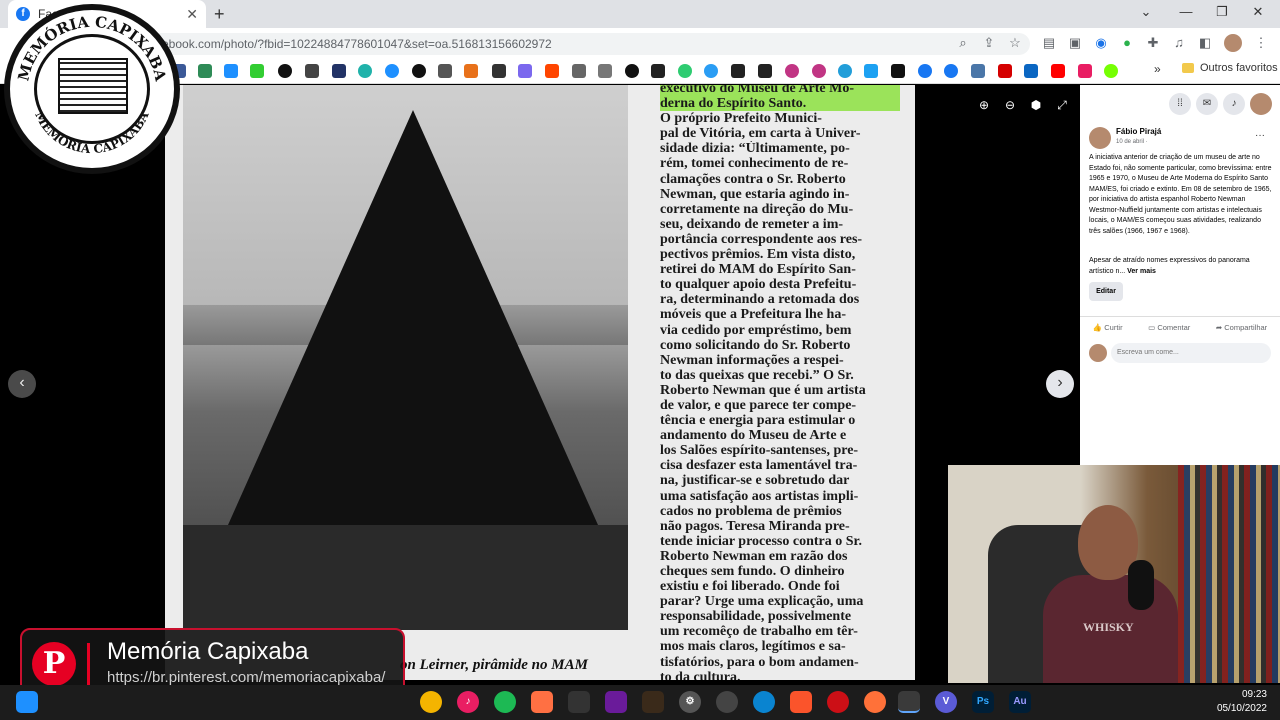 The width and height of the screenshot is (1280, 720). What do you see at coordinates (1060, 384) in the screenshot?
I see `next-photo-button: ›` at bounding box center [1060, 384].